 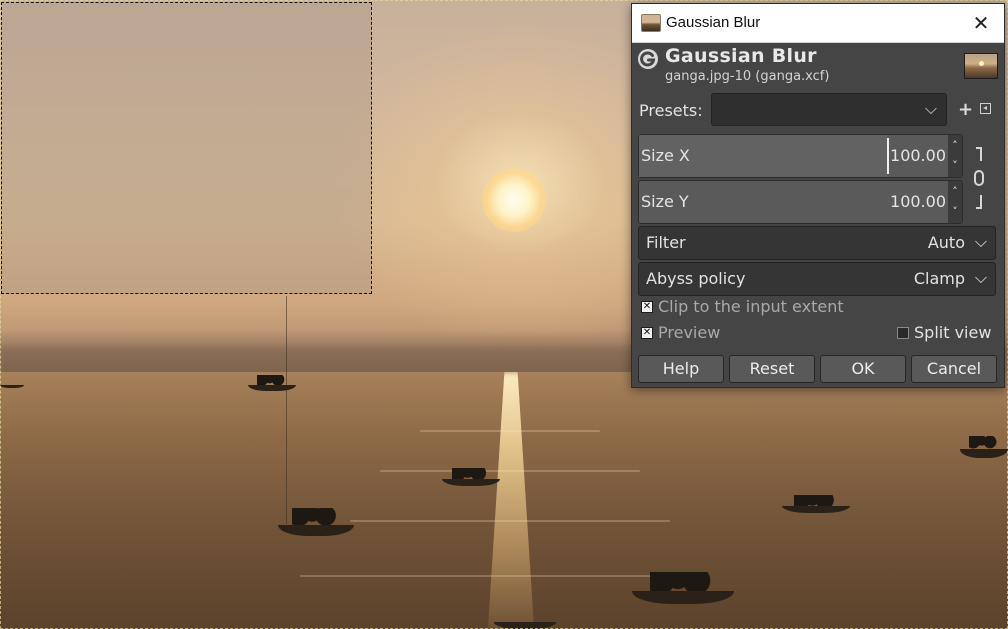 What do you see at coordinates (800, 202) in the screenshot?
I see `size-y-spinbutton: Size Y 100.00 ˄ ˅` at bounding box center [800, 202].